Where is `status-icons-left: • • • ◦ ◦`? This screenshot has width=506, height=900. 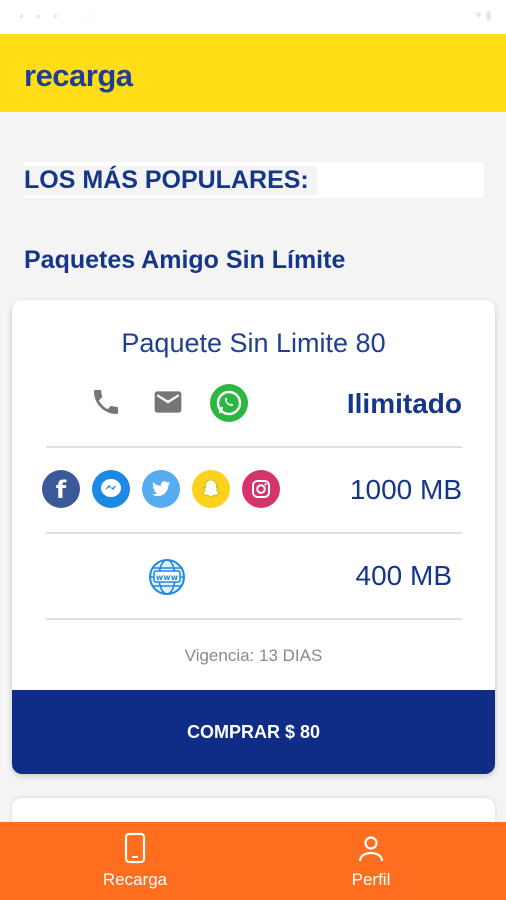 status-icons-left: • • • ◦ ◦ is located at coordinates (57, 17).